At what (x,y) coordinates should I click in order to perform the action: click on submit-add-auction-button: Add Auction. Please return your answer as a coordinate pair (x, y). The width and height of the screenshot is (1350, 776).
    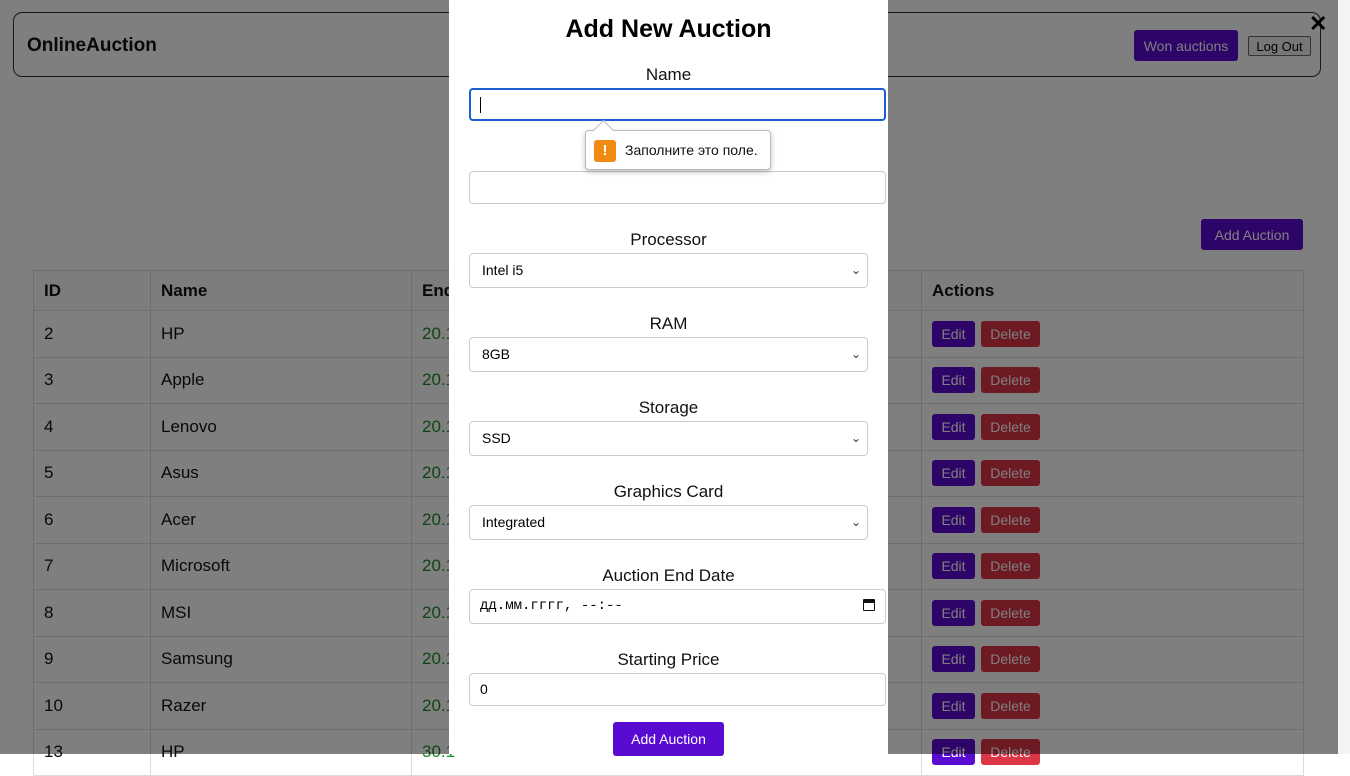
    Looking at the image, I should click on (668, 739).